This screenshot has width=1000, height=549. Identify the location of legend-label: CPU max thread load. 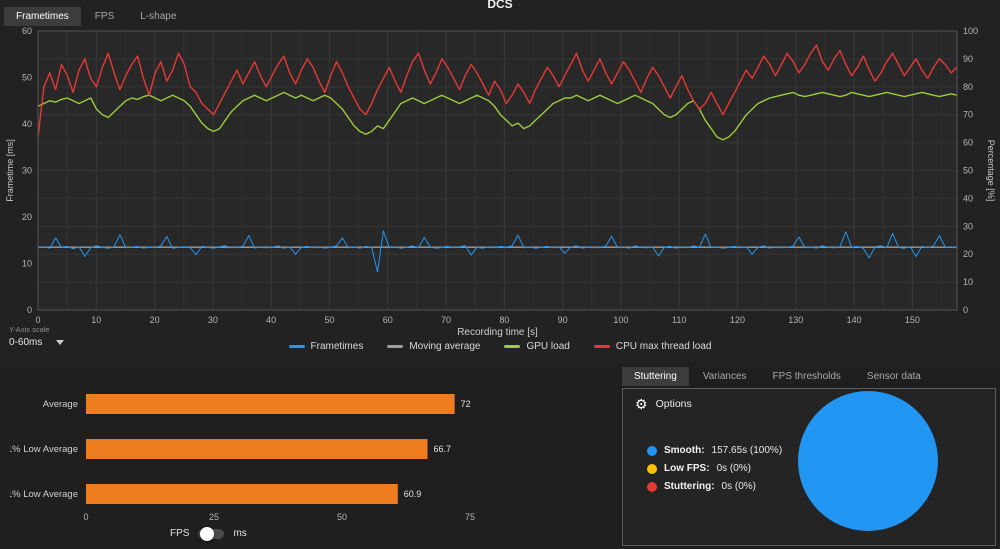
(663, 346).